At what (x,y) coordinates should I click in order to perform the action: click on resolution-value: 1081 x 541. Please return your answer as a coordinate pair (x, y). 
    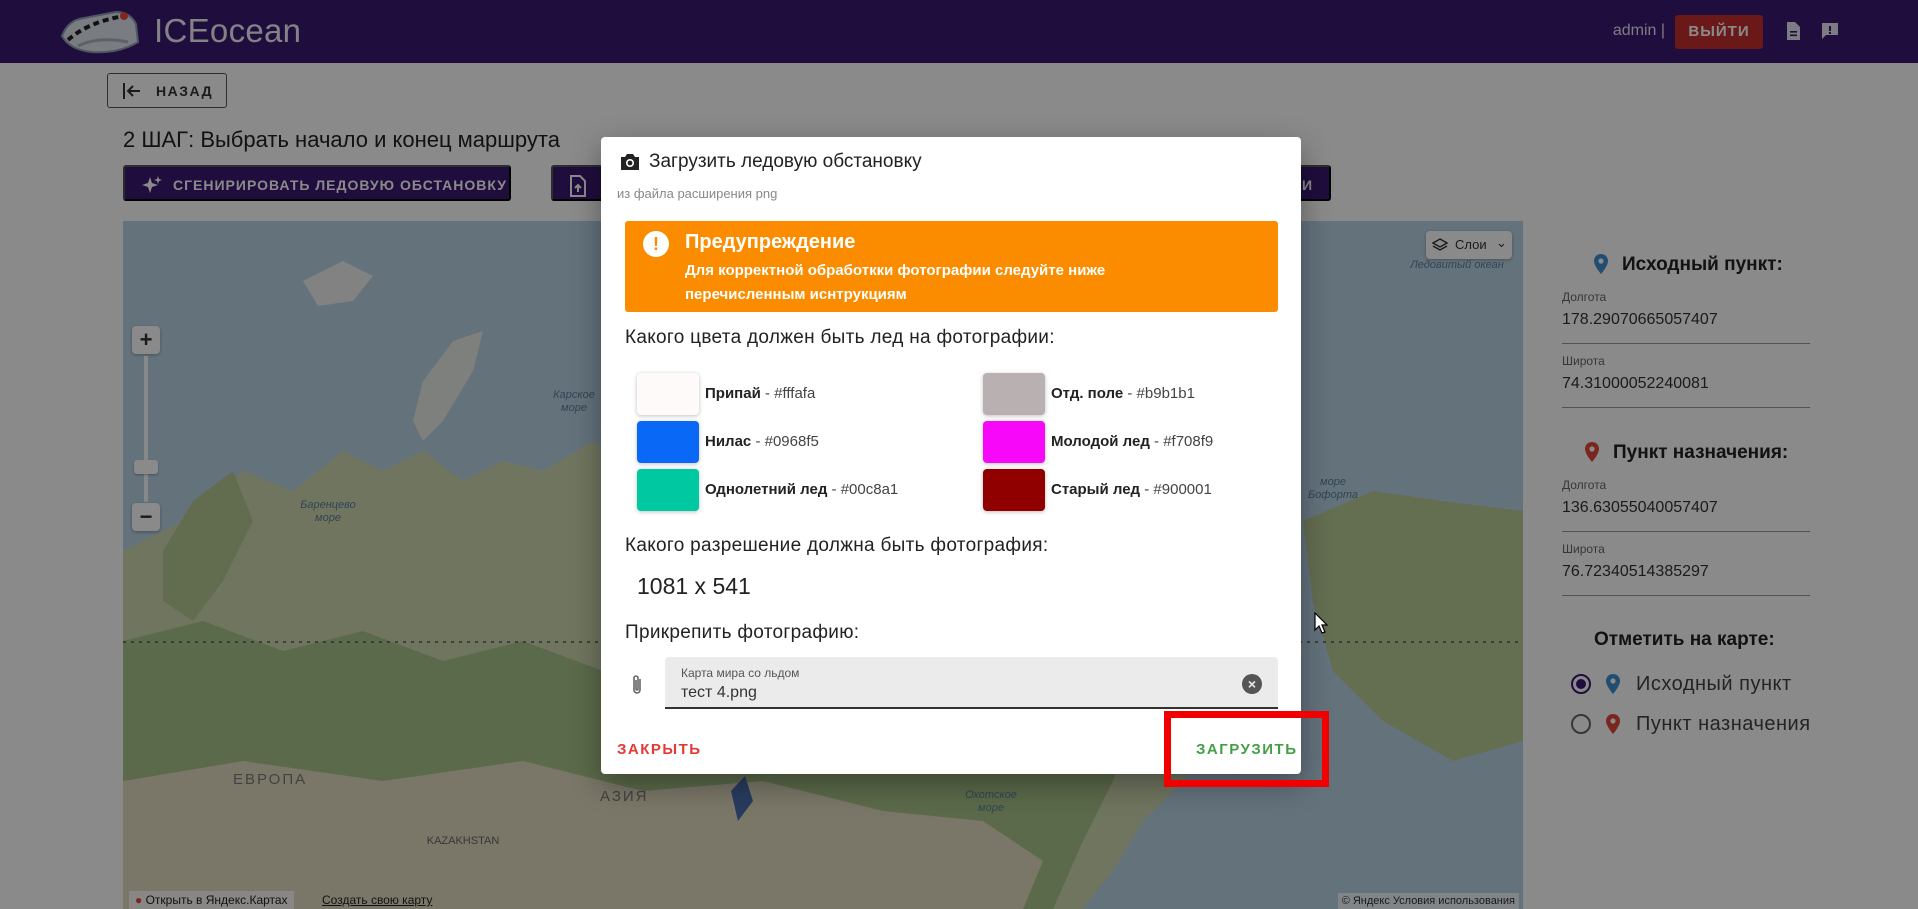
    Looking at the image, I should click on (694, 586).